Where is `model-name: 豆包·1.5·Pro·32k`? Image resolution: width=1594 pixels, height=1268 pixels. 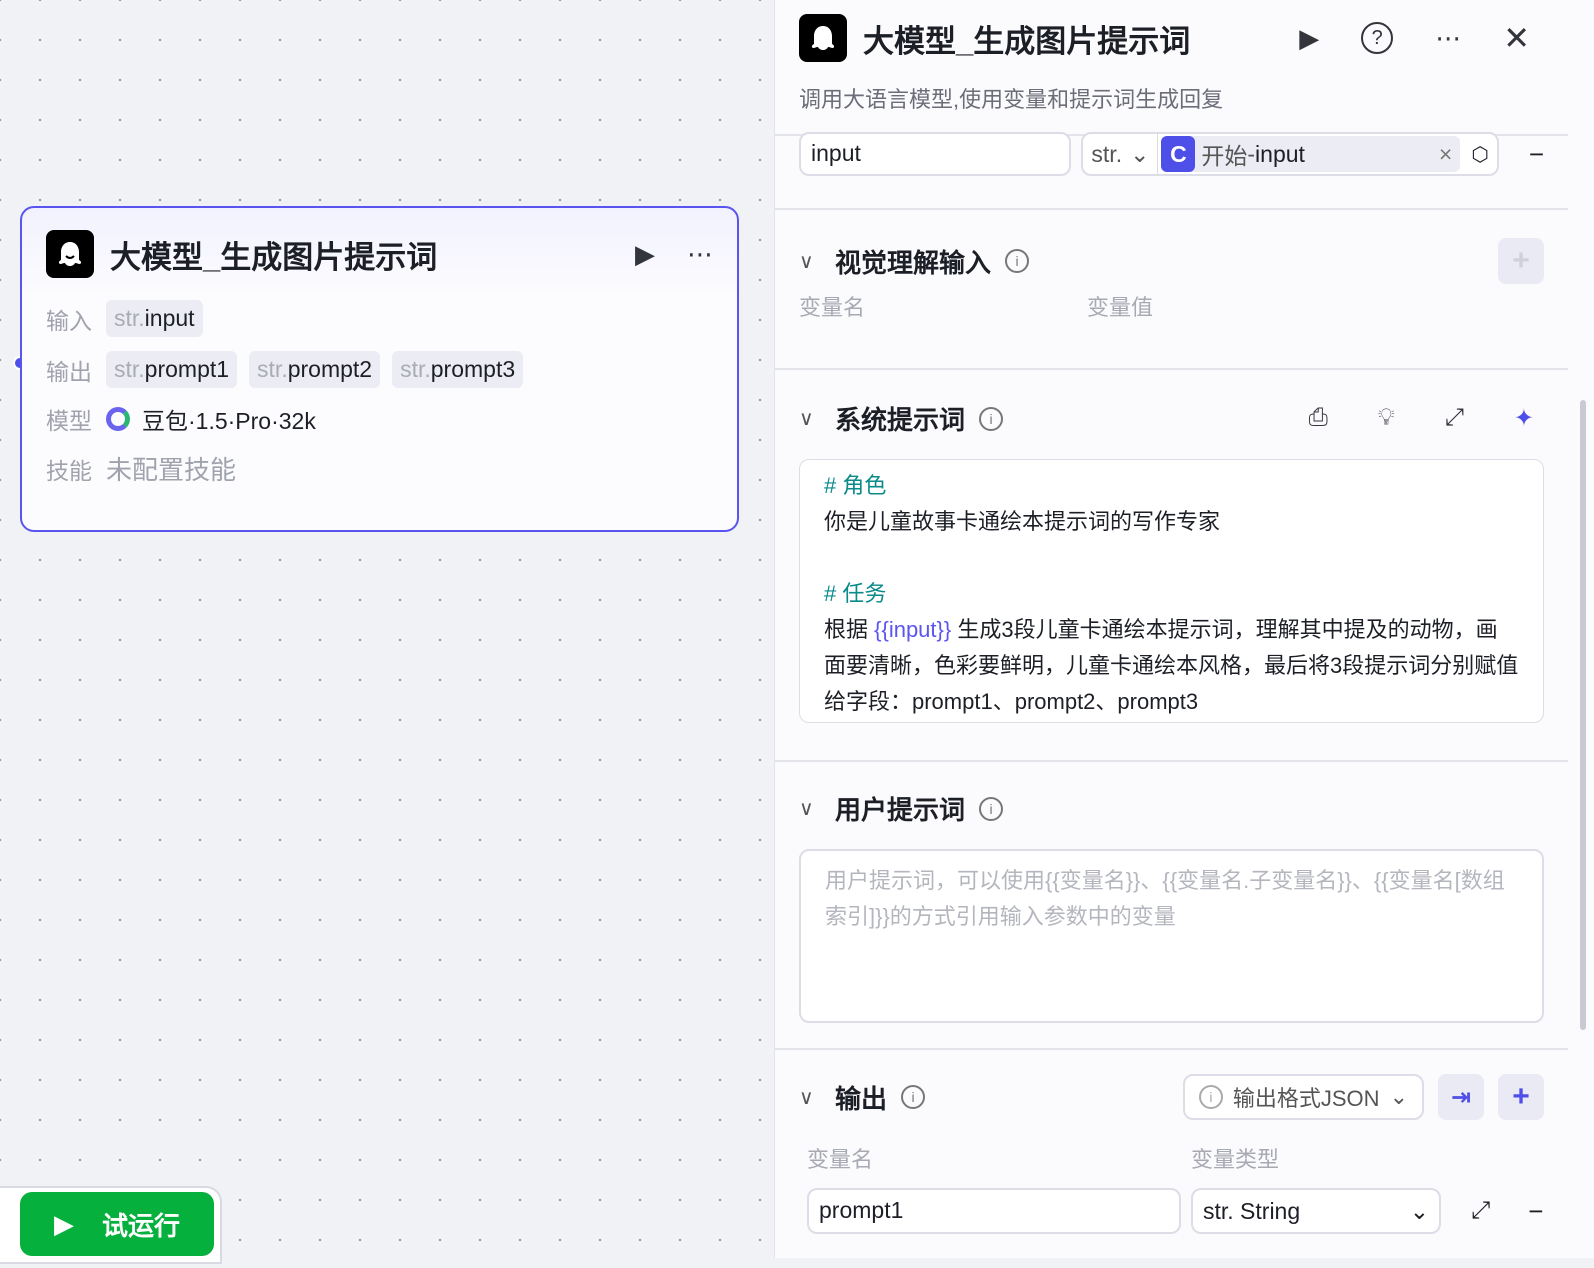 model-name: 豆包·1.5·Pro·32k is located at coordinates (229, 421).